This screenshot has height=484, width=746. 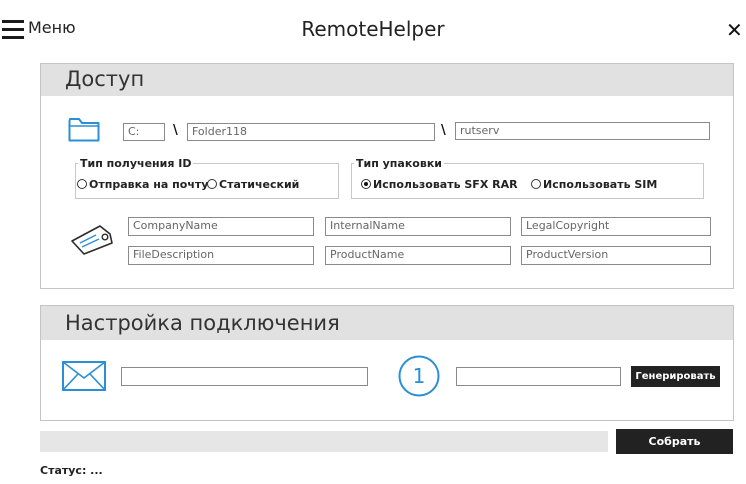 I want to click on internal-name-input: InternalName, so click(x=418, y=226).